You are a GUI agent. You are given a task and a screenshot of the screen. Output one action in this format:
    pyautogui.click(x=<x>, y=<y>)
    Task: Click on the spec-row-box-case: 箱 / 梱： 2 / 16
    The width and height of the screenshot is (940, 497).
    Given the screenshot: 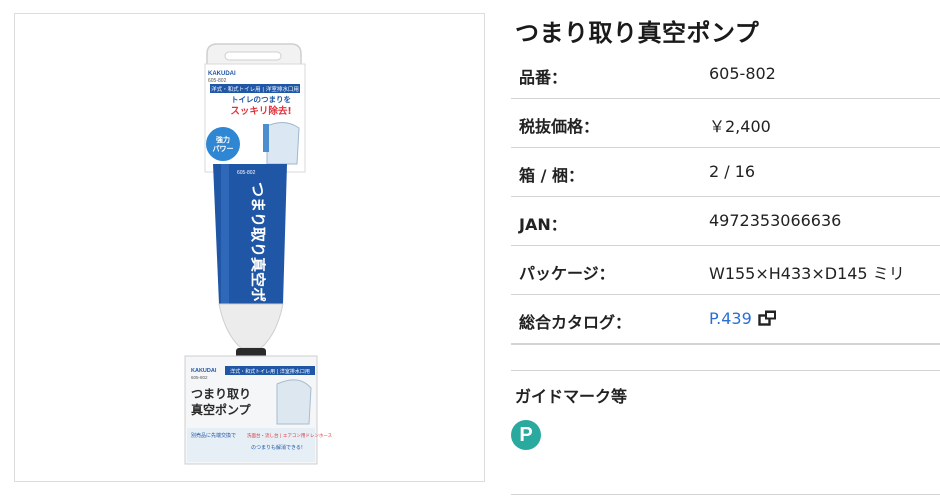 What is the action you would take?
    pyautogui.click(x=725, y=172)
    